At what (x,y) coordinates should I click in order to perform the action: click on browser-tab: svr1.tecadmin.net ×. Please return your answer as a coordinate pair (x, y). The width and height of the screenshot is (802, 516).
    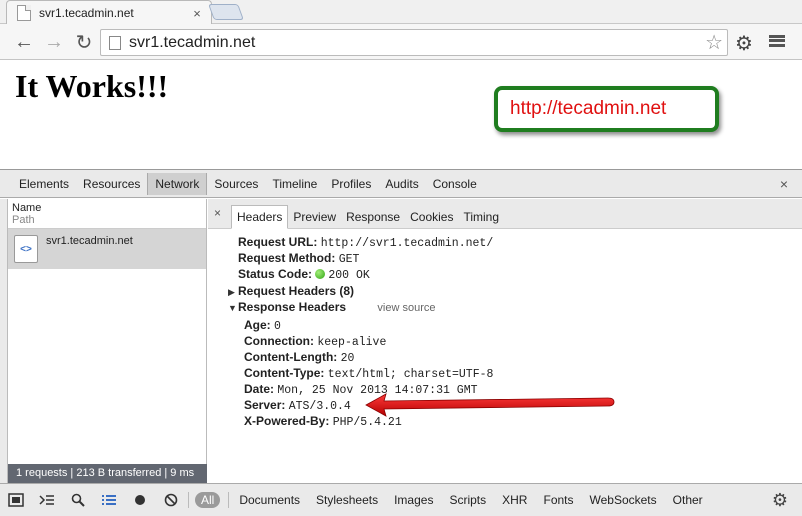
    Looking at the image, I should click on (109, 12).